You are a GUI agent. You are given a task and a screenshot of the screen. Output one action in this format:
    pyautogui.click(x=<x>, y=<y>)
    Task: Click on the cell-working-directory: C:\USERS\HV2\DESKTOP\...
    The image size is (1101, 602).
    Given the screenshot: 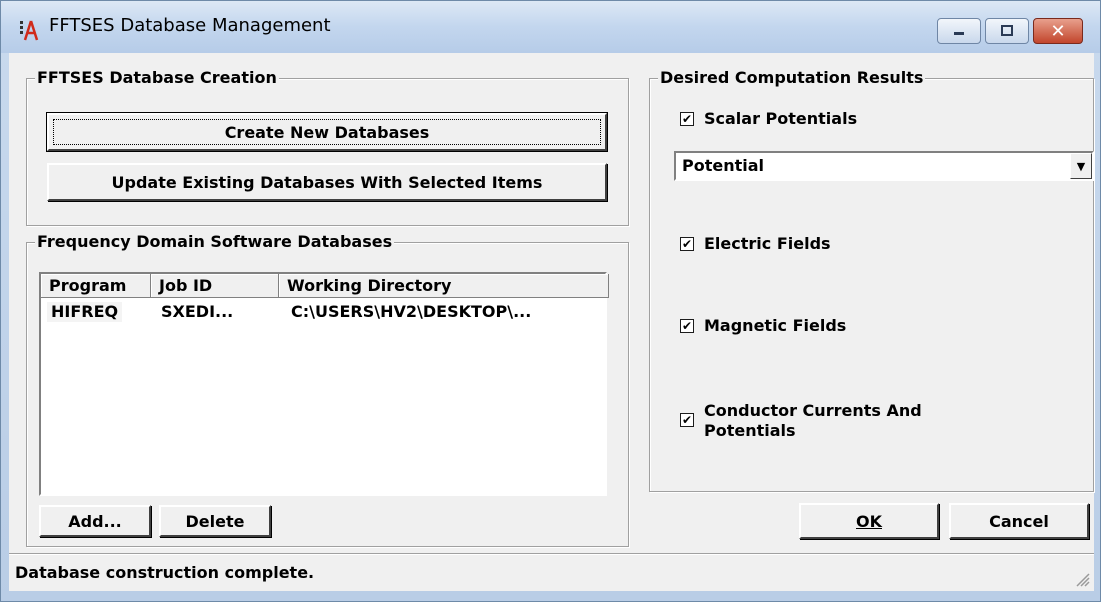 What is the action you would take?
    pyautogui.click(x=411, y=311)
    